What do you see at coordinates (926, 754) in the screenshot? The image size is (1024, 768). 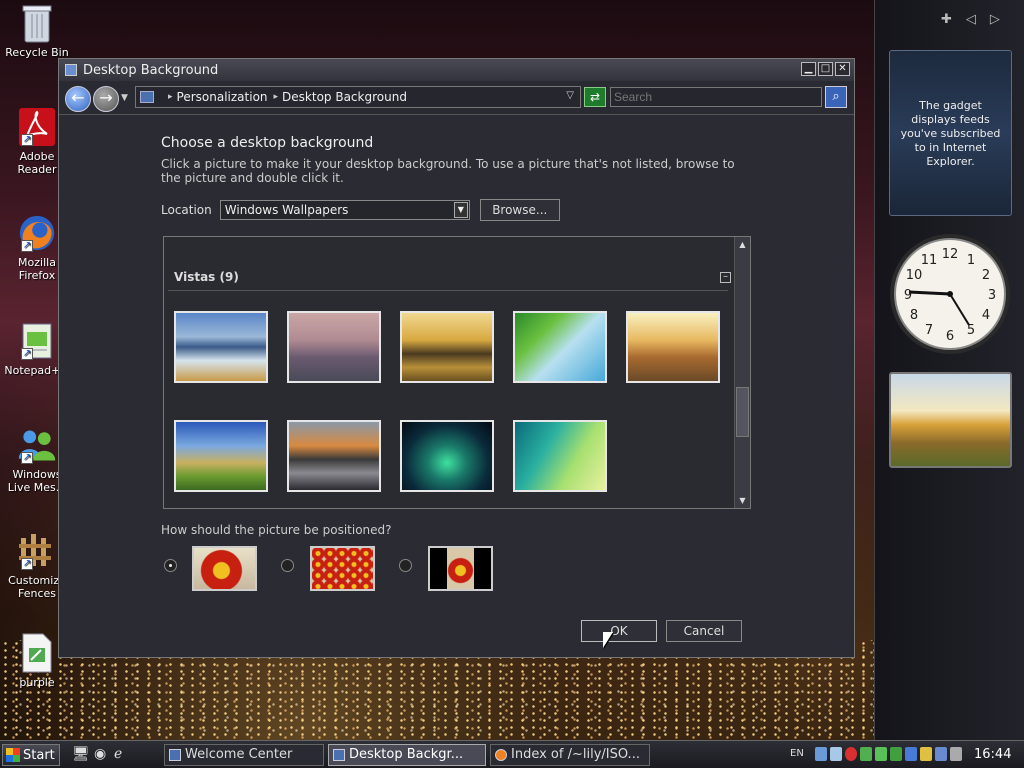 I see `tray-item-icon` at bounding box center [926, 754].